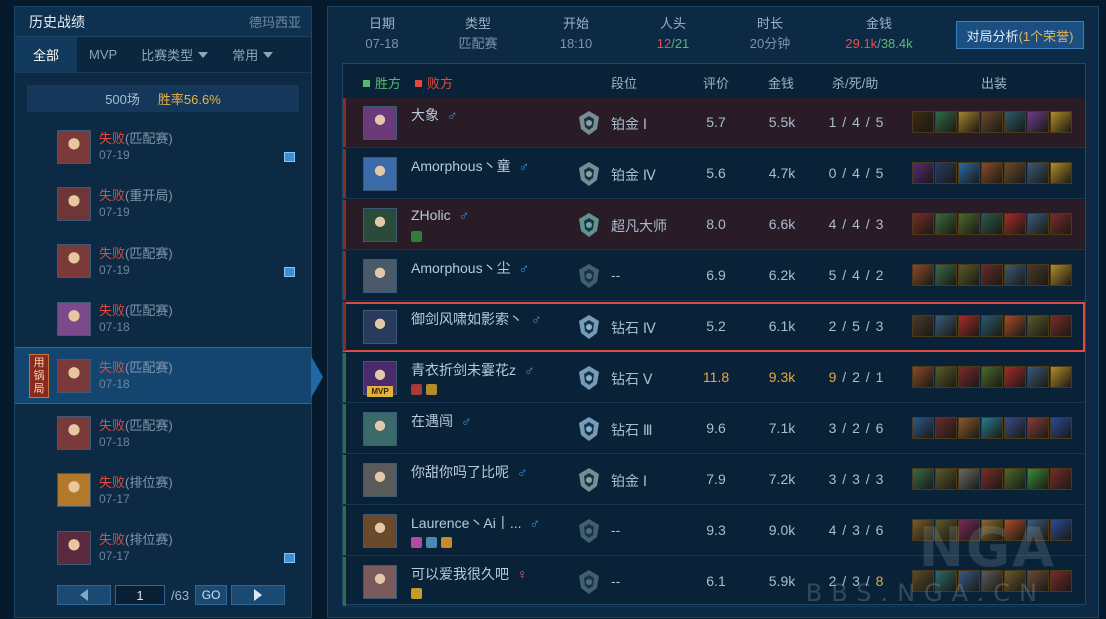 Image resolution: width=1106 pixels, height=619 pixels. I want to click on score-value: 11.8, so click(716, 377).